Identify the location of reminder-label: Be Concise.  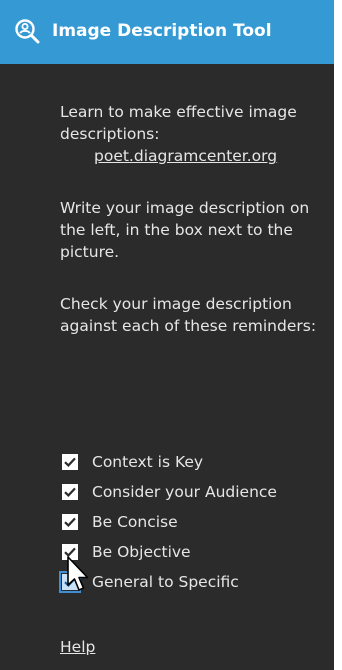
(135, 522).